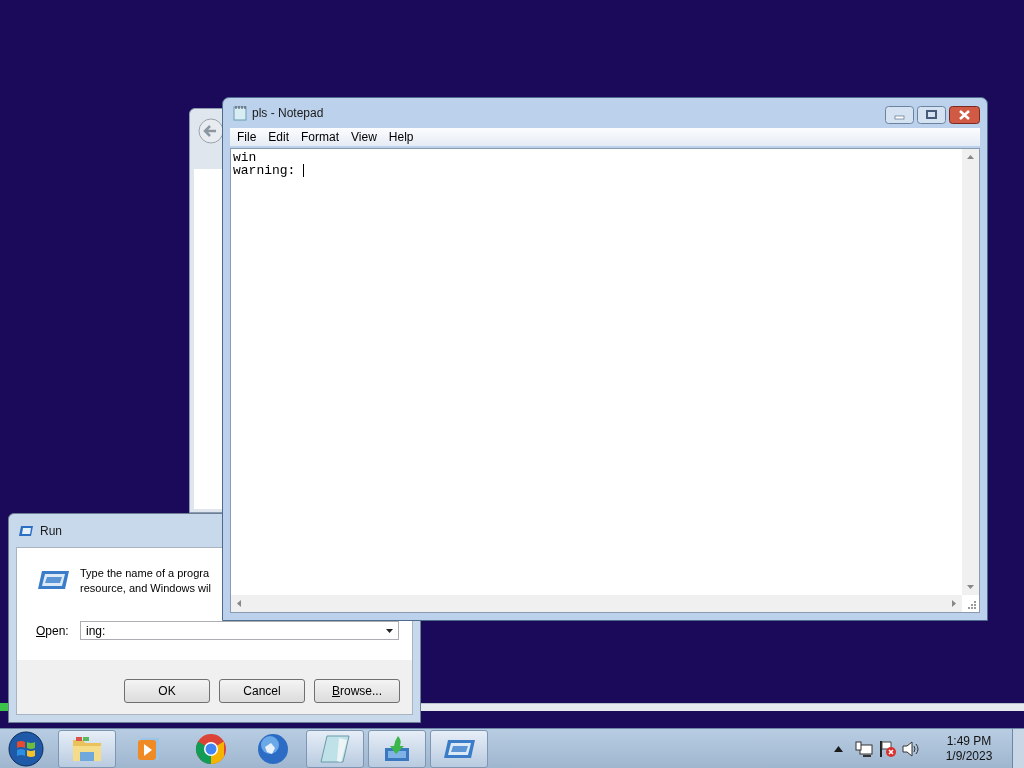 This screenshot has width=1024, height=768. What do you see at coordinates (262, 691) in the screenshot?
I see `dialog-button: Cancel` at bounding box center [262, 691].